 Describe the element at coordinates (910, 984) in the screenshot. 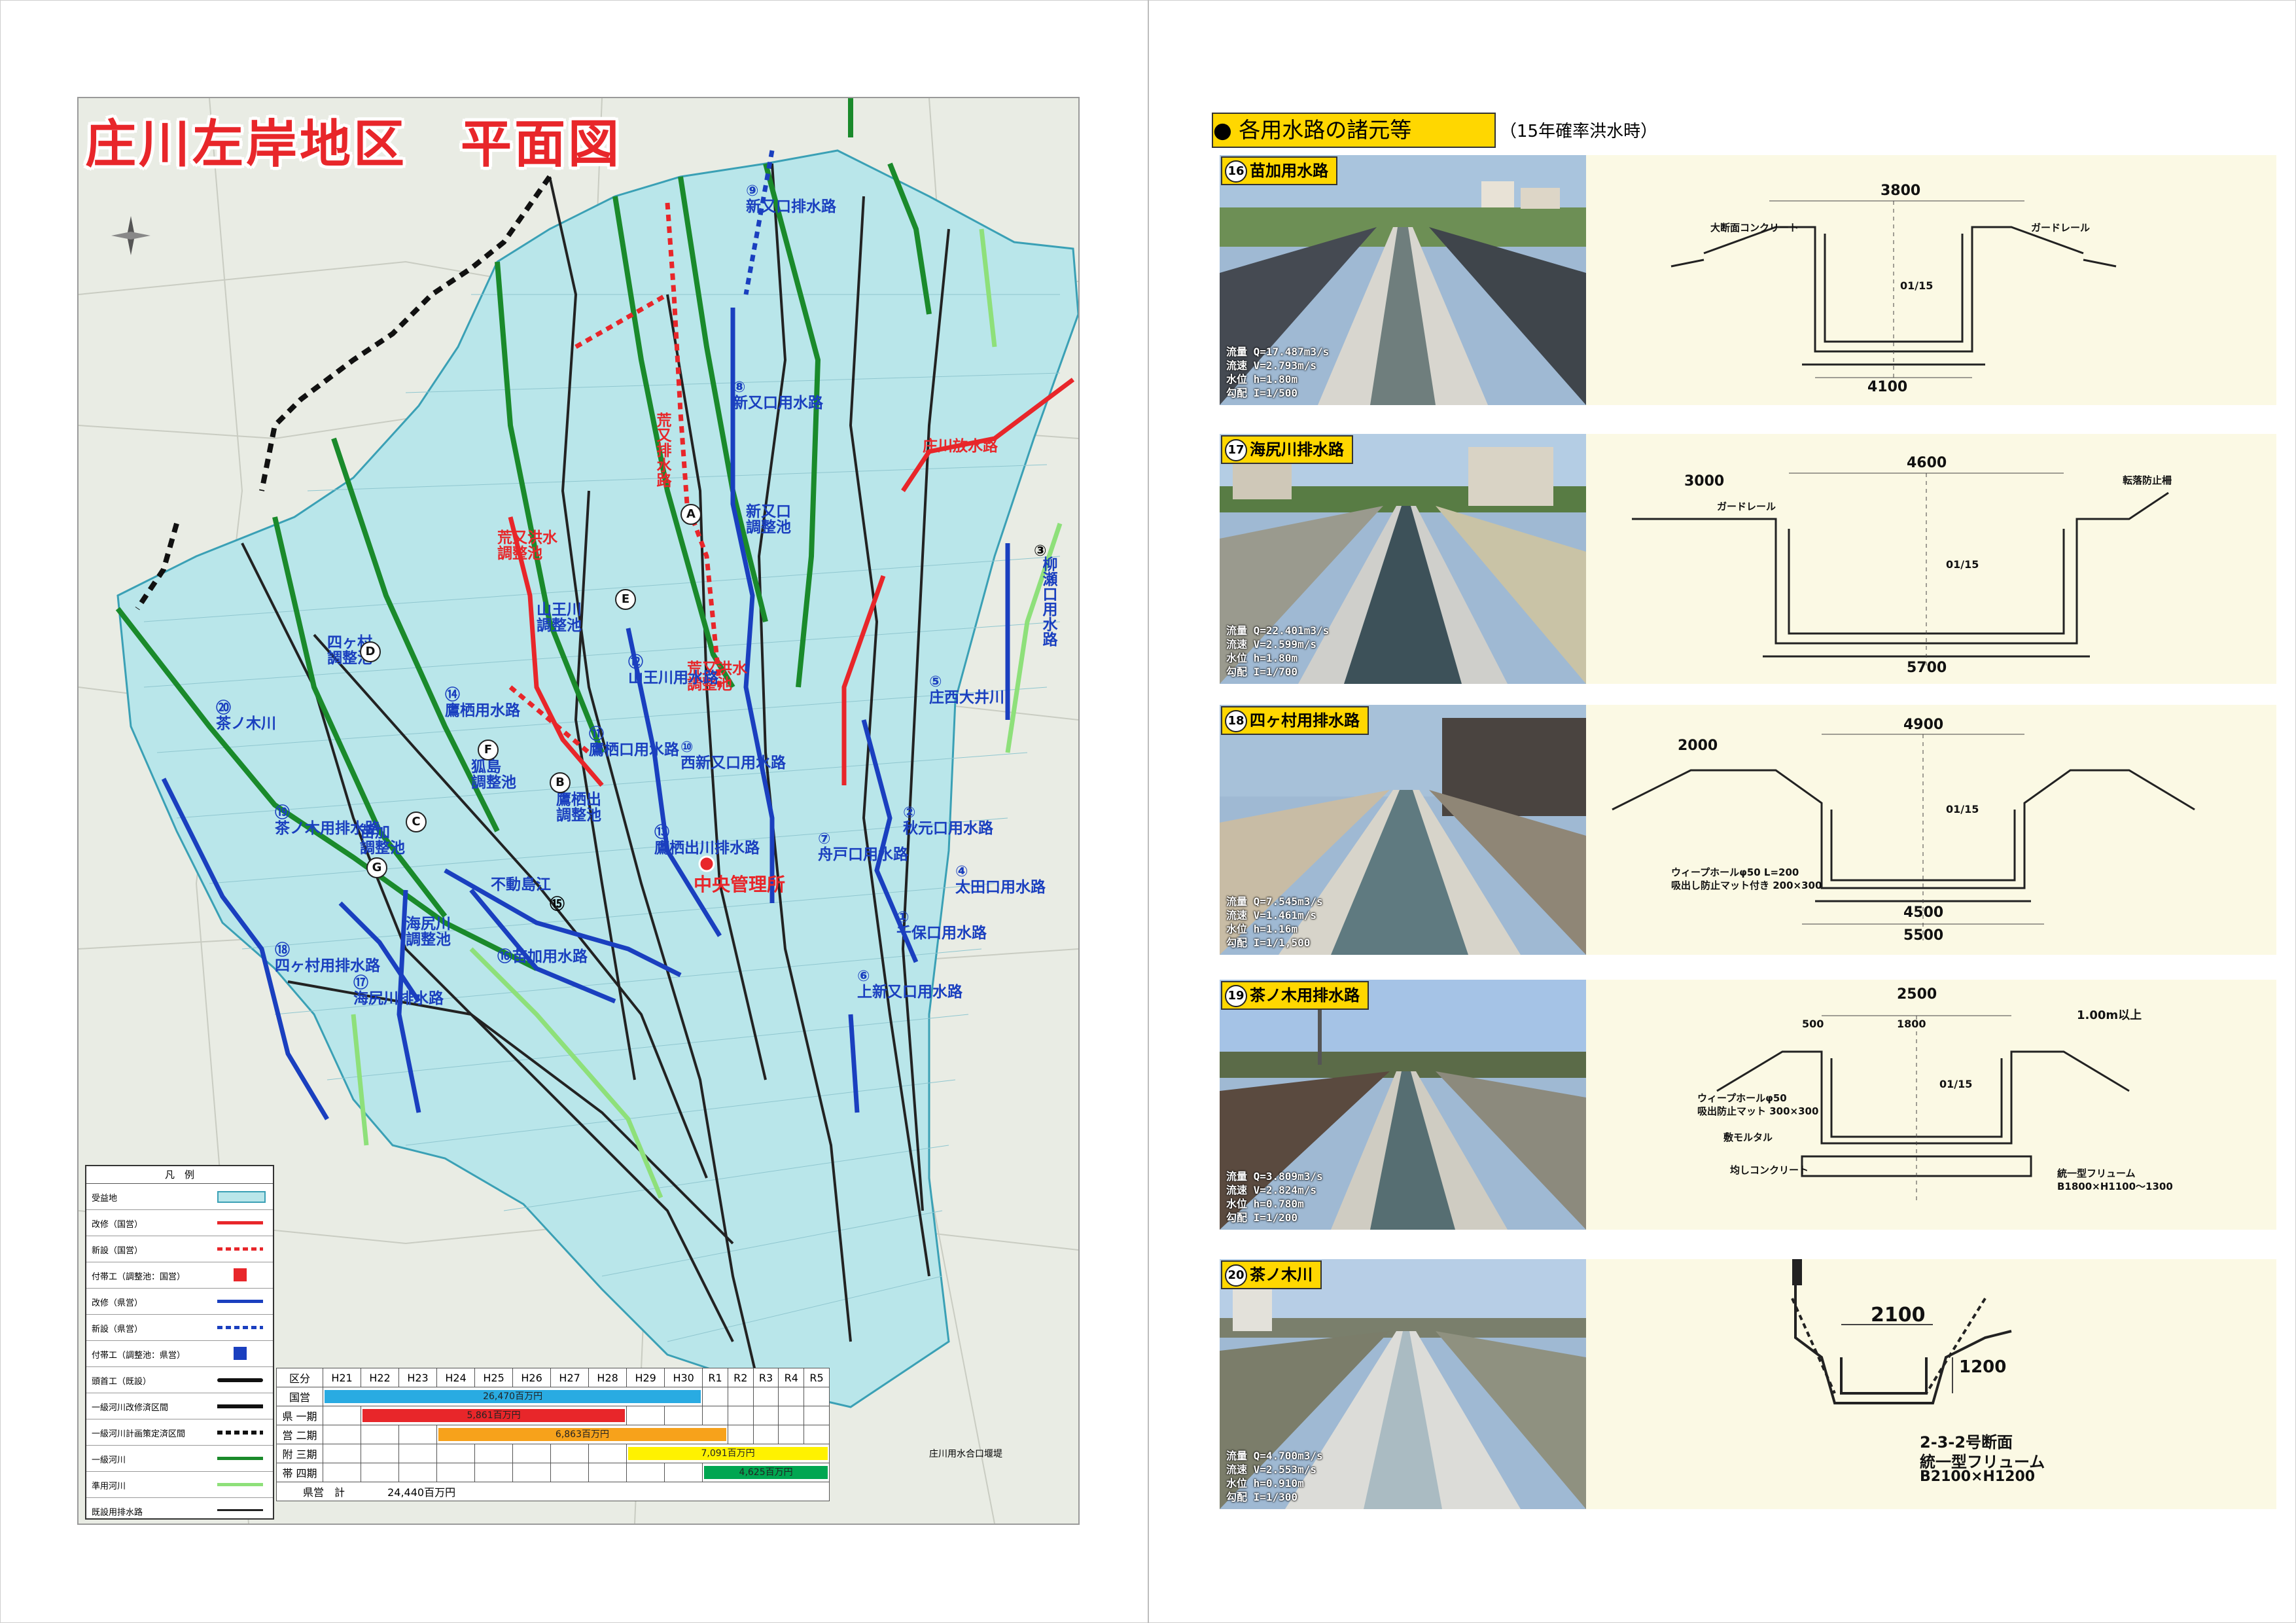

I see `map-label: ⑥ 上新又口用水路` at that location.